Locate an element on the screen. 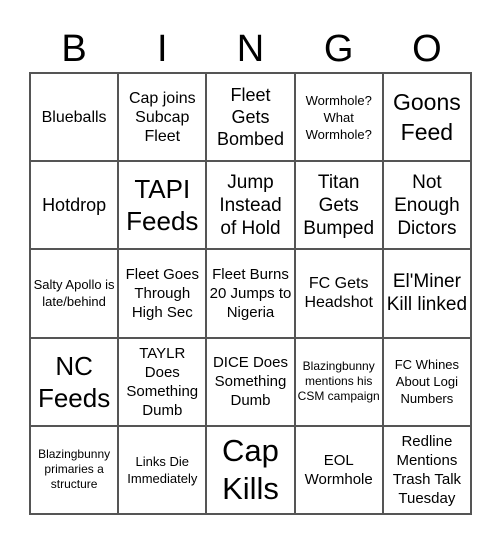 The width and height of the screenshot is (500, 544). cell-text: NC Feeds is located at coordinates (74, 381).